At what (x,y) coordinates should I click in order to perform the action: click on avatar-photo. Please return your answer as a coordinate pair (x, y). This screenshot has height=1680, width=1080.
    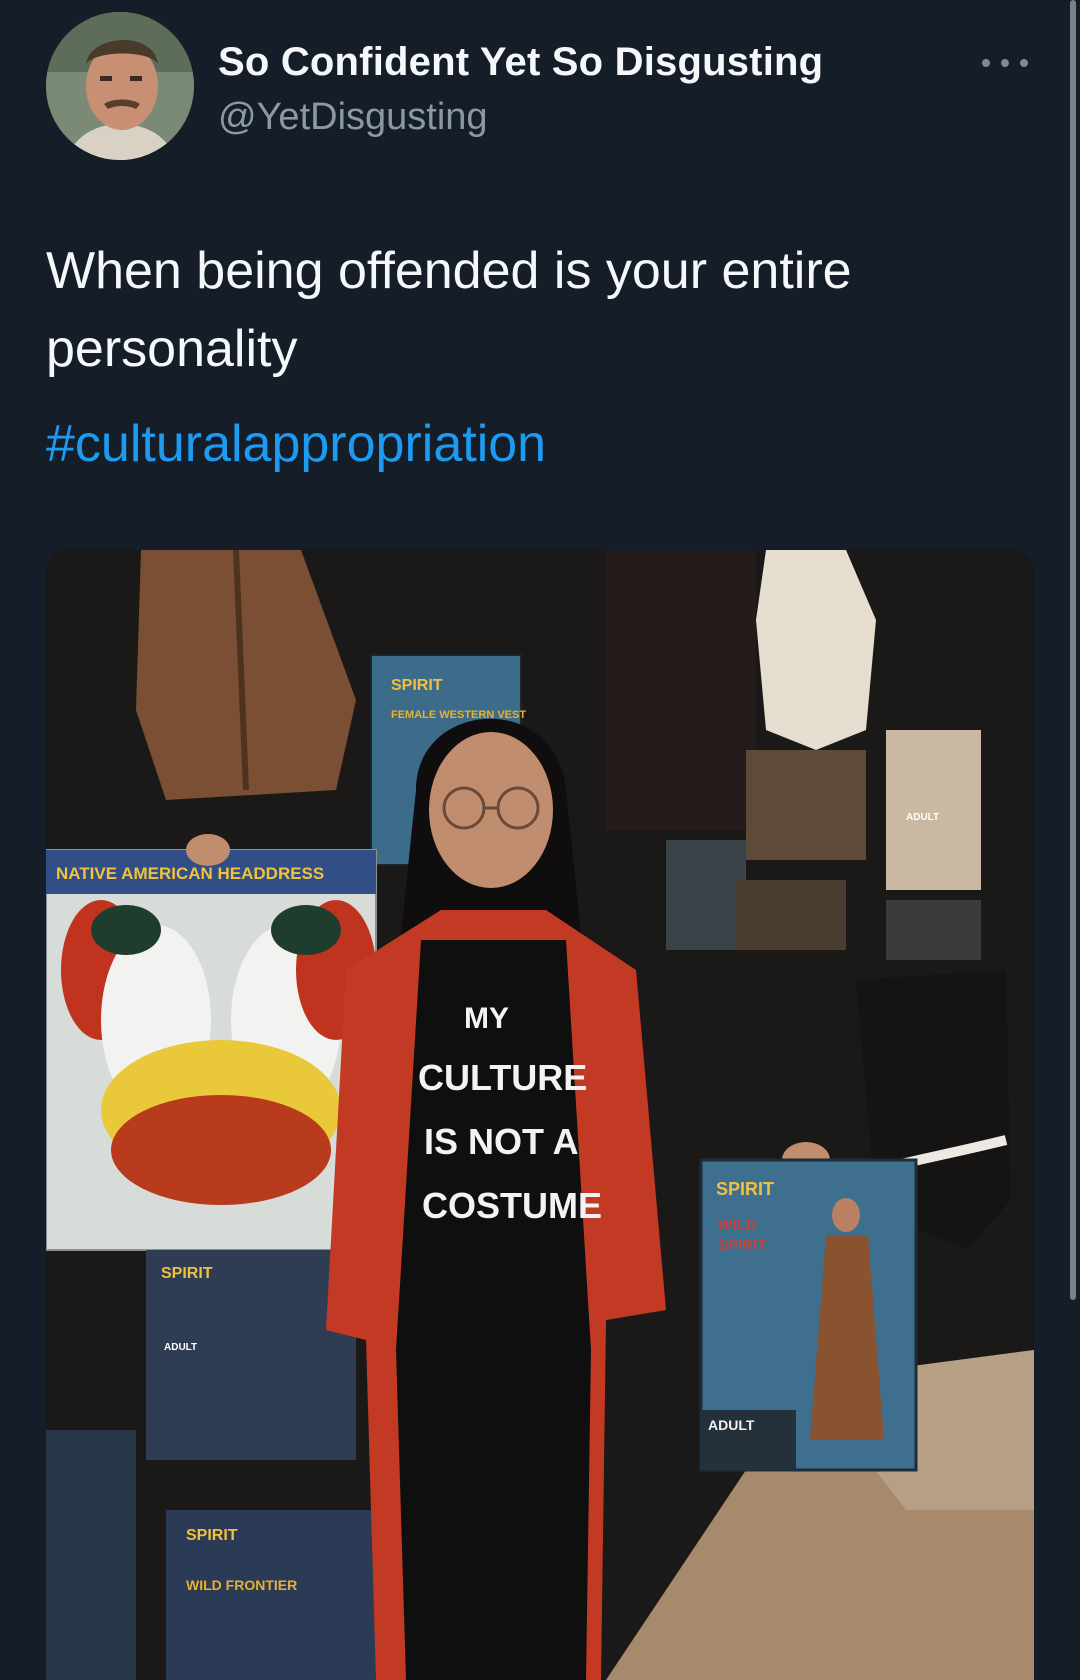
    Looking at the image, I should click on (120, 86).